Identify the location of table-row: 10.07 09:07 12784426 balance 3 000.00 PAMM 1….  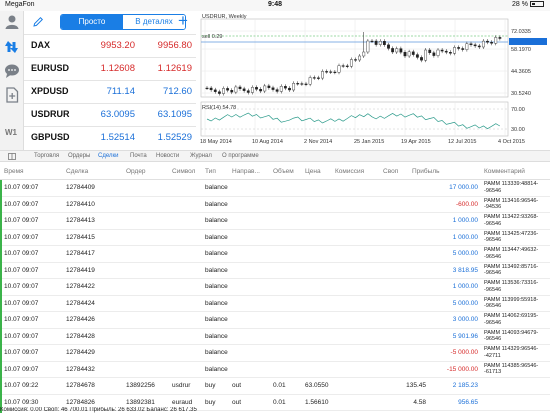
(275, 320).